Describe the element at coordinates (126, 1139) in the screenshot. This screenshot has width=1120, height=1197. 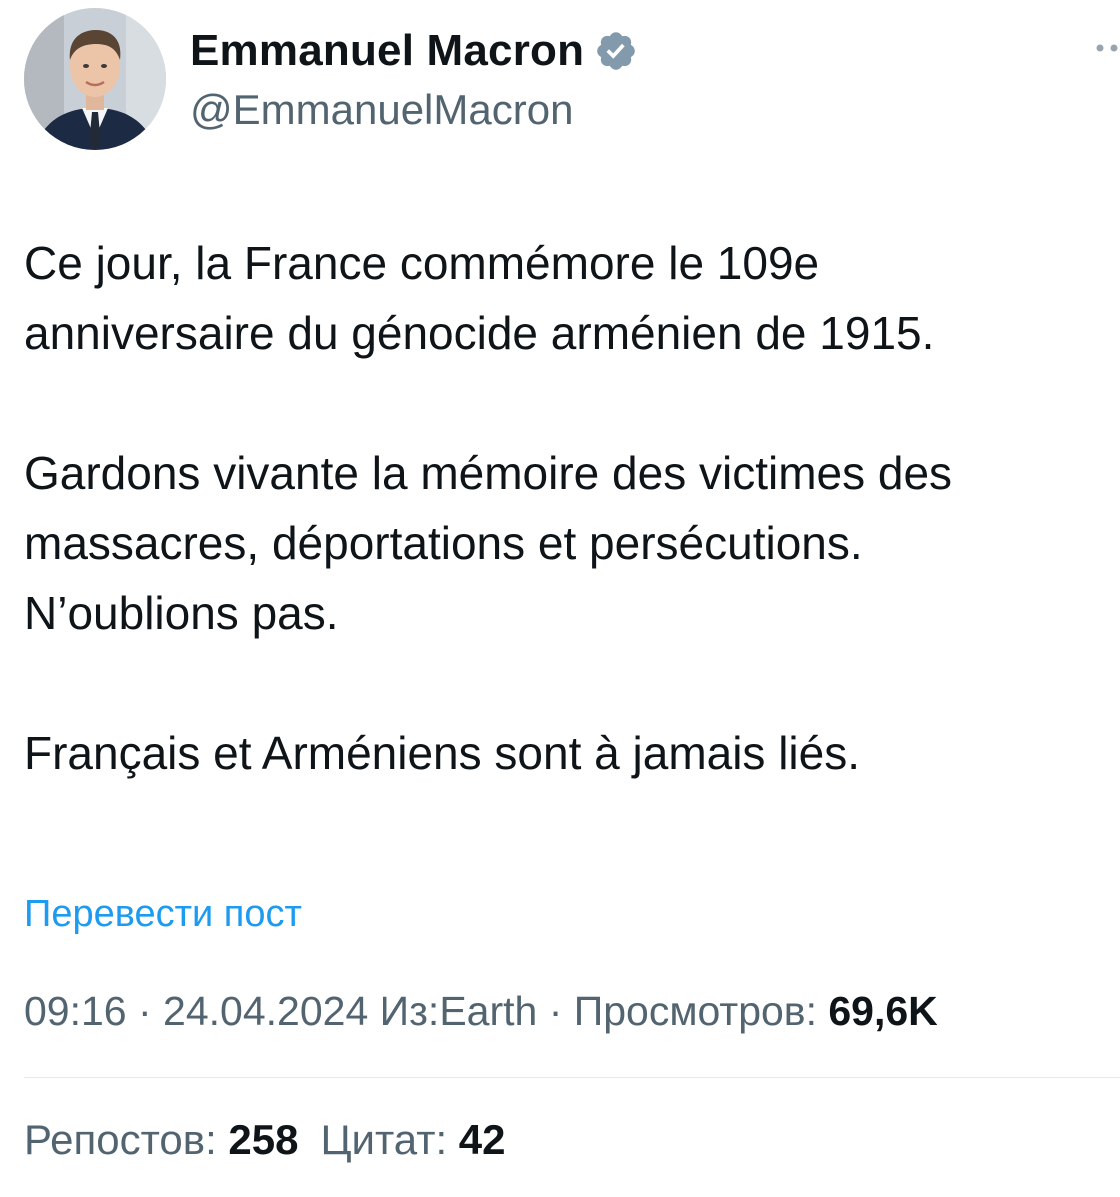
I see `reposts-label: Репостов:` at that location.